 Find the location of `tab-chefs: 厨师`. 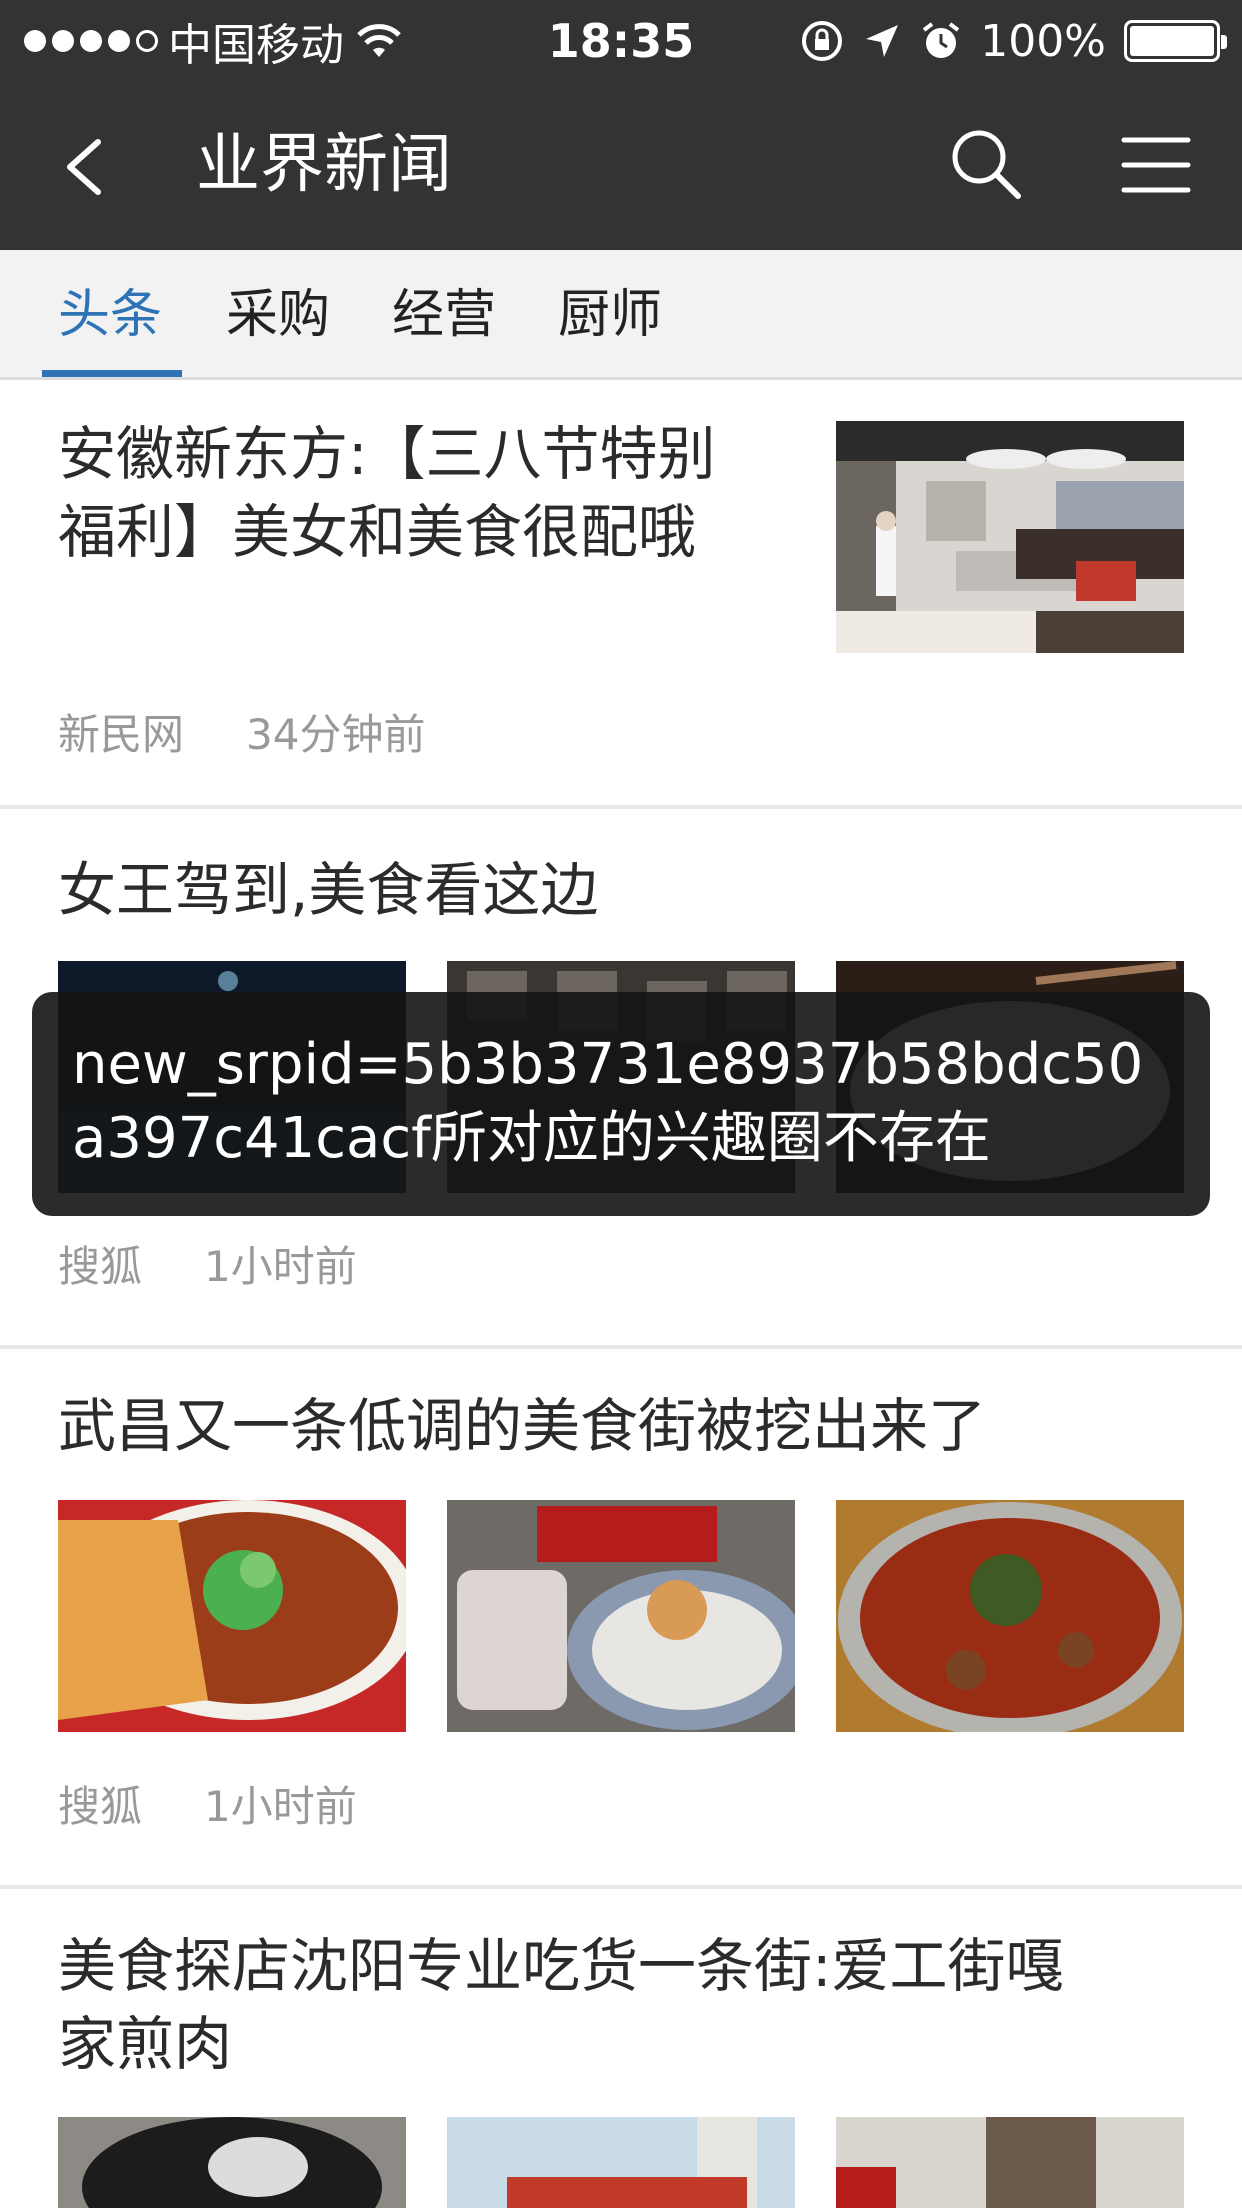

tab-chefs: 厨师 is located at coordinates (610, 315).